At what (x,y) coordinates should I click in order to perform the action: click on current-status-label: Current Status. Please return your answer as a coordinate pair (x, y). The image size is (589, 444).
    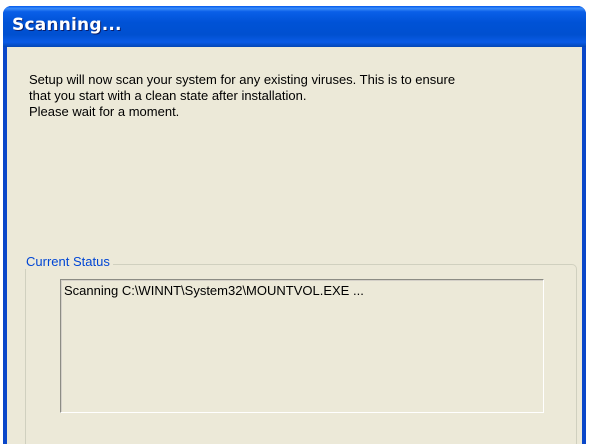
    Looking at the image, I should click on (68, 261).